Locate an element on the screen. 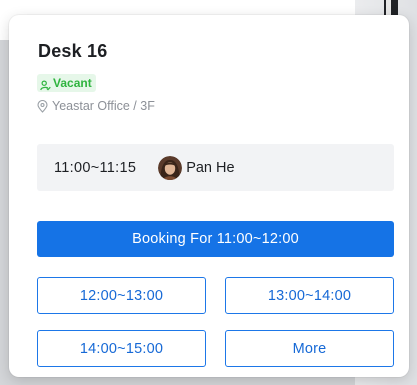 This screenshot has height=385, width=417. person-check-icon is located at coordinates (45, 84).